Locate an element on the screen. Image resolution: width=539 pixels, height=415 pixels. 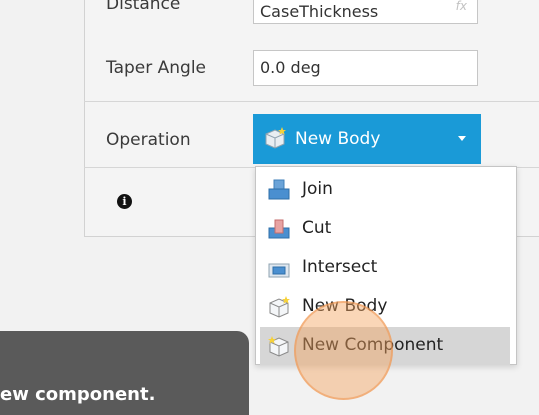
fx-button: fx is located at coordinates (461, 6).